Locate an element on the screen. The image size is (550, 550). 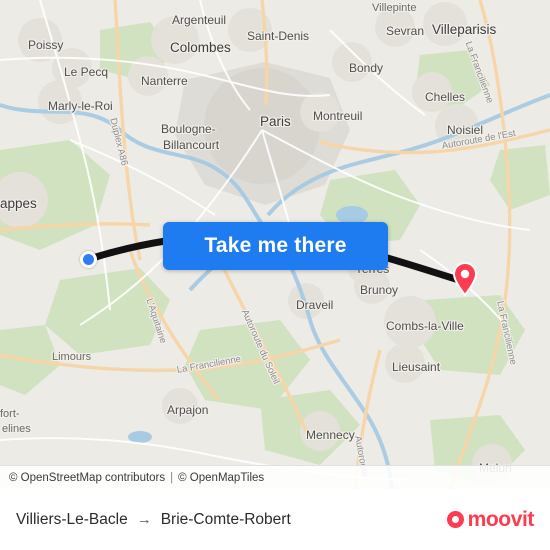
take-me-there-button: Take me there is located at coordinates (275, 246).